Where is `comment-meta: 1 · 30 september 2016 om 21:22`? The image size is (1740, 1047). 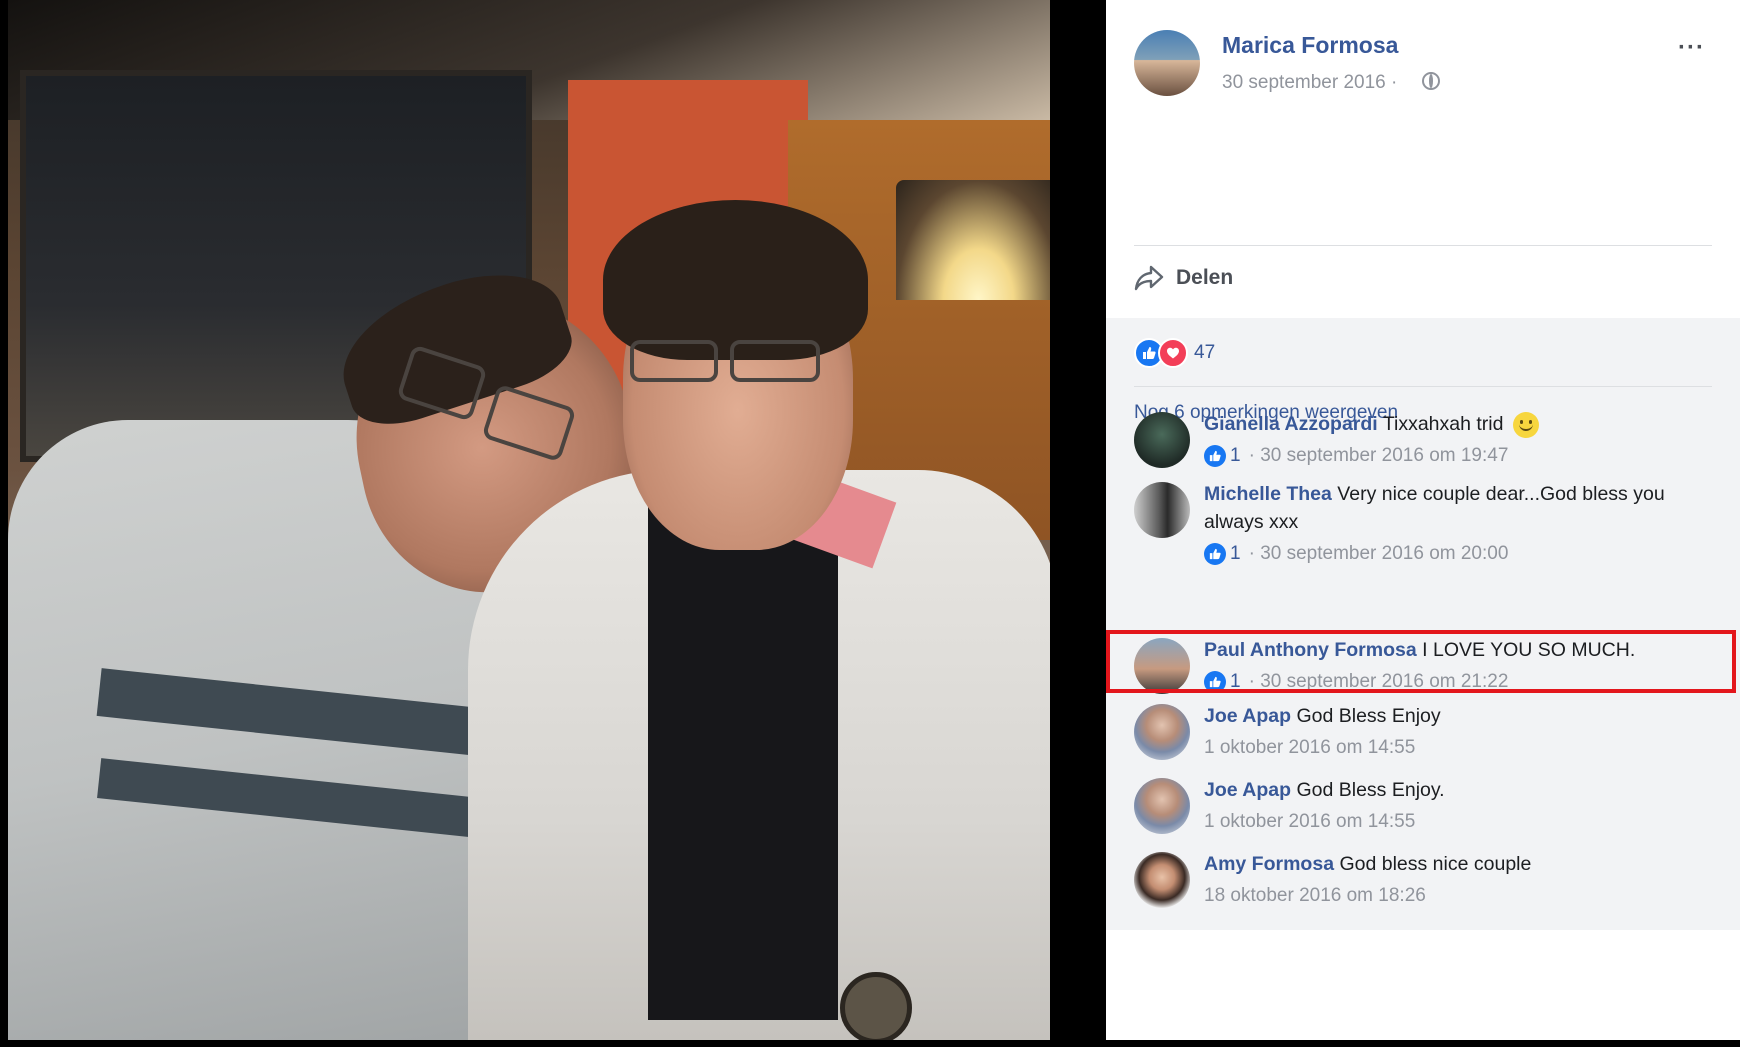
comment-meta: 1 · 30 september 2016 om 21:22 is located at coordinates (1464, 682).